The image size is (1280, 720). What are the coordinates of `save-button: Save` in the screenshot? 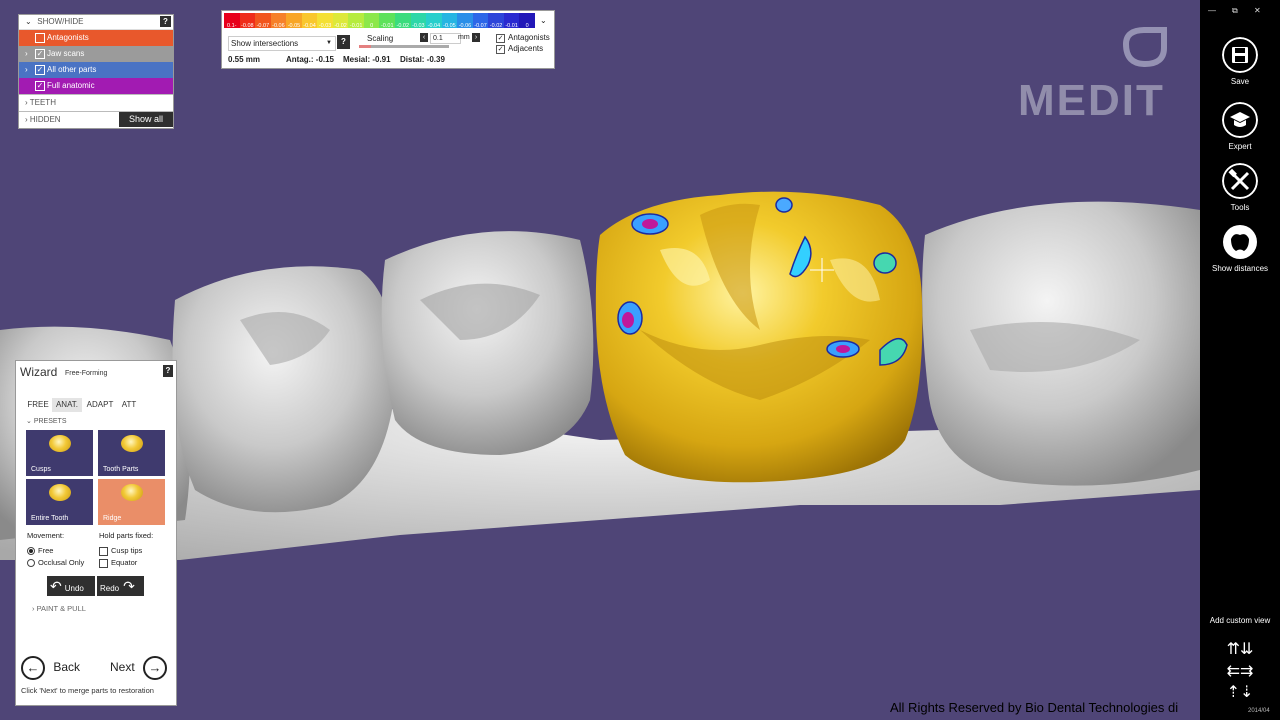 It's located at (1240, 61).